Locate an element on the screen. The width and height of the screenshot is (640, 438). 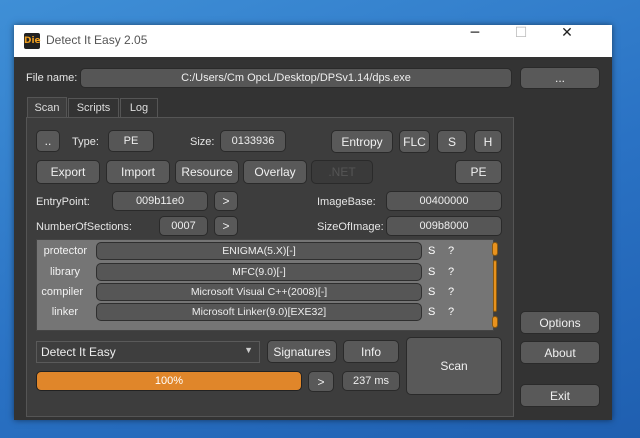
progress-bar: 100% is located at coordinates (169, 381).